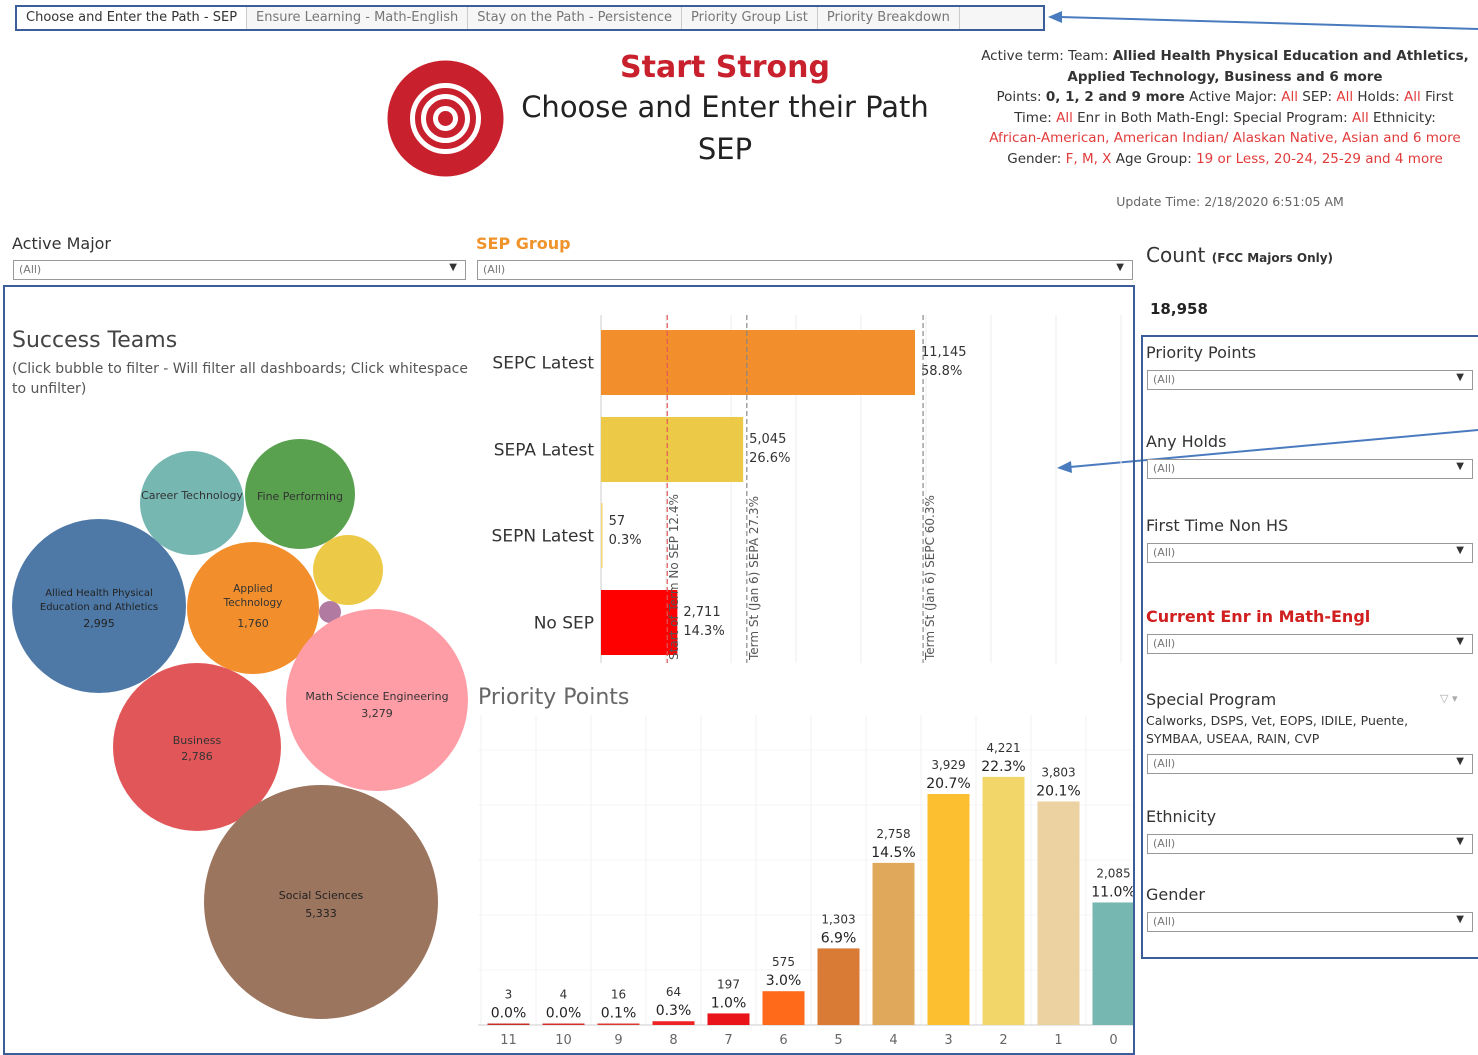 The height and width of the screenshot is (1055, 1478). What do you see at coordinates (348, 570) in the screenshot?
I see `bubble-yellow` at bounding box center [348, 570].